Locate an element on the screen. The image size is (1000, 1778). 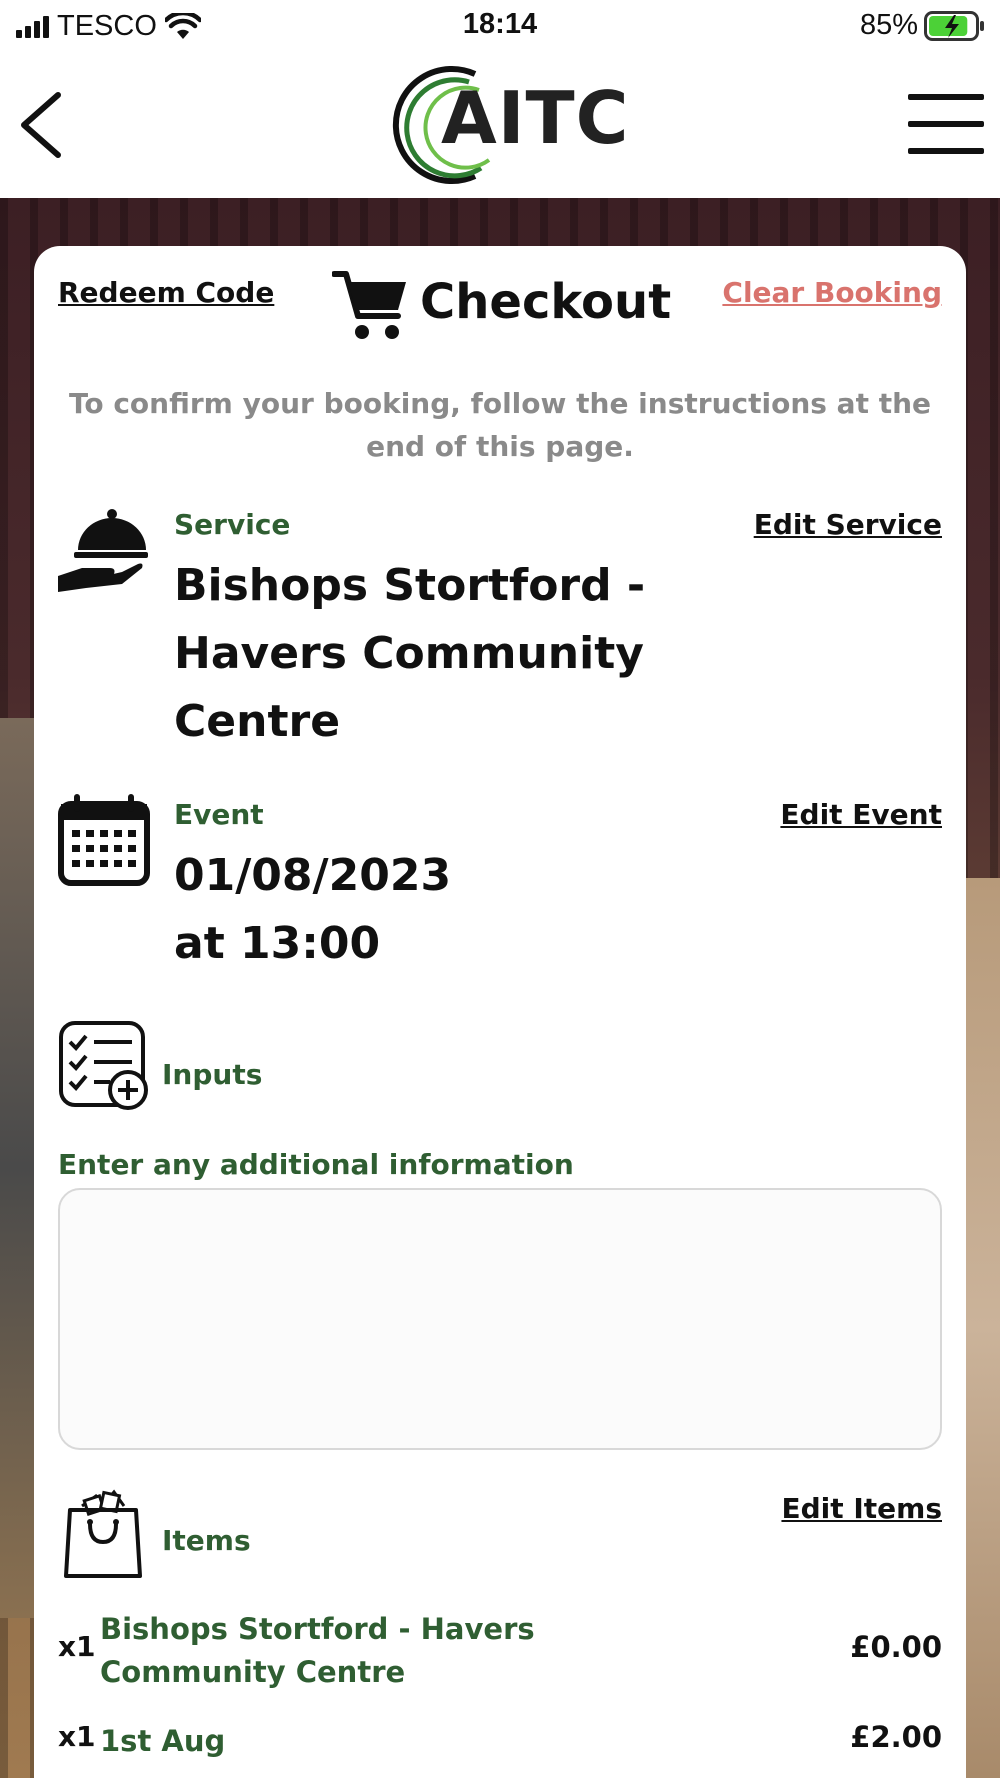
battery-group: 85% is located at coordinates (923, 25).